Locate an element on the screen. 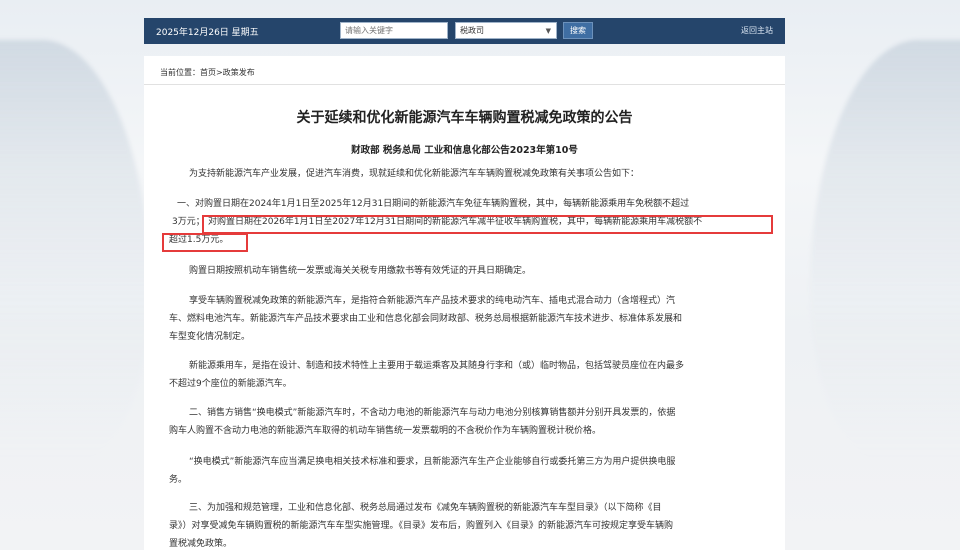  article-subtitle: 财政部 税务总局 工业和信息化部公告2023年第10号 is located at coordinates (464, 150).